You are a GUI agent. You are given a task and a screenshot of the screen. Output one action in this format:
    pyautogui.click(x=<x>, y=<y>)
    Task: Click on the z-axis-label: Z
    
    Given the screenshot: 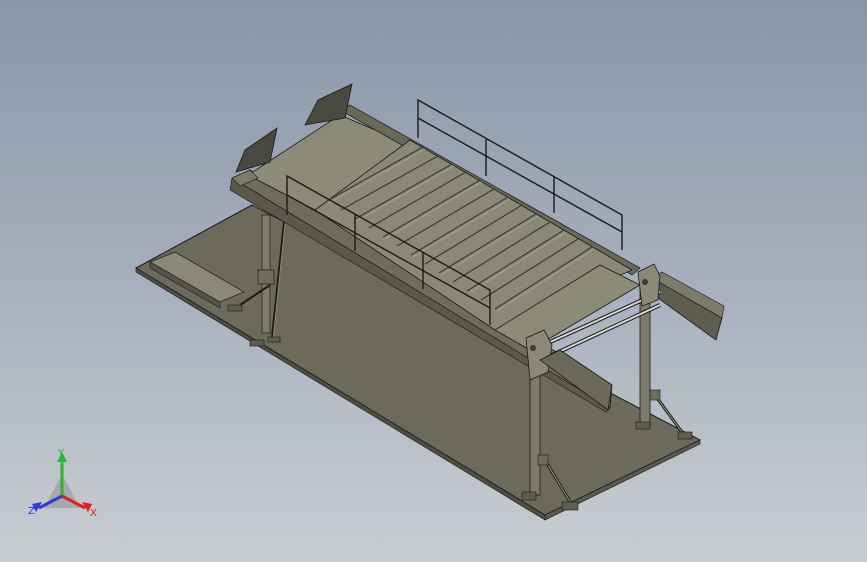 What is the action you would take?
    pyautogui.click(x=31, y=511)
    